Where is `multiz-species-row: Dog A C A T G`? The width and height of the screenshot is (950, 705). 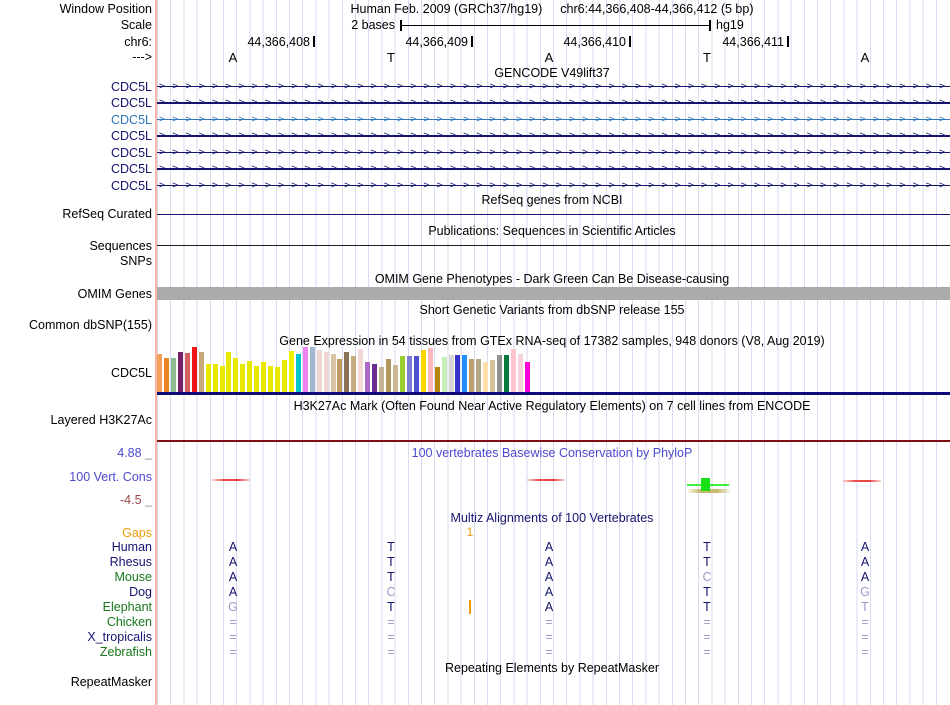
multiz-species-row: Dog A C A T G is located at coordinates (475, 592).